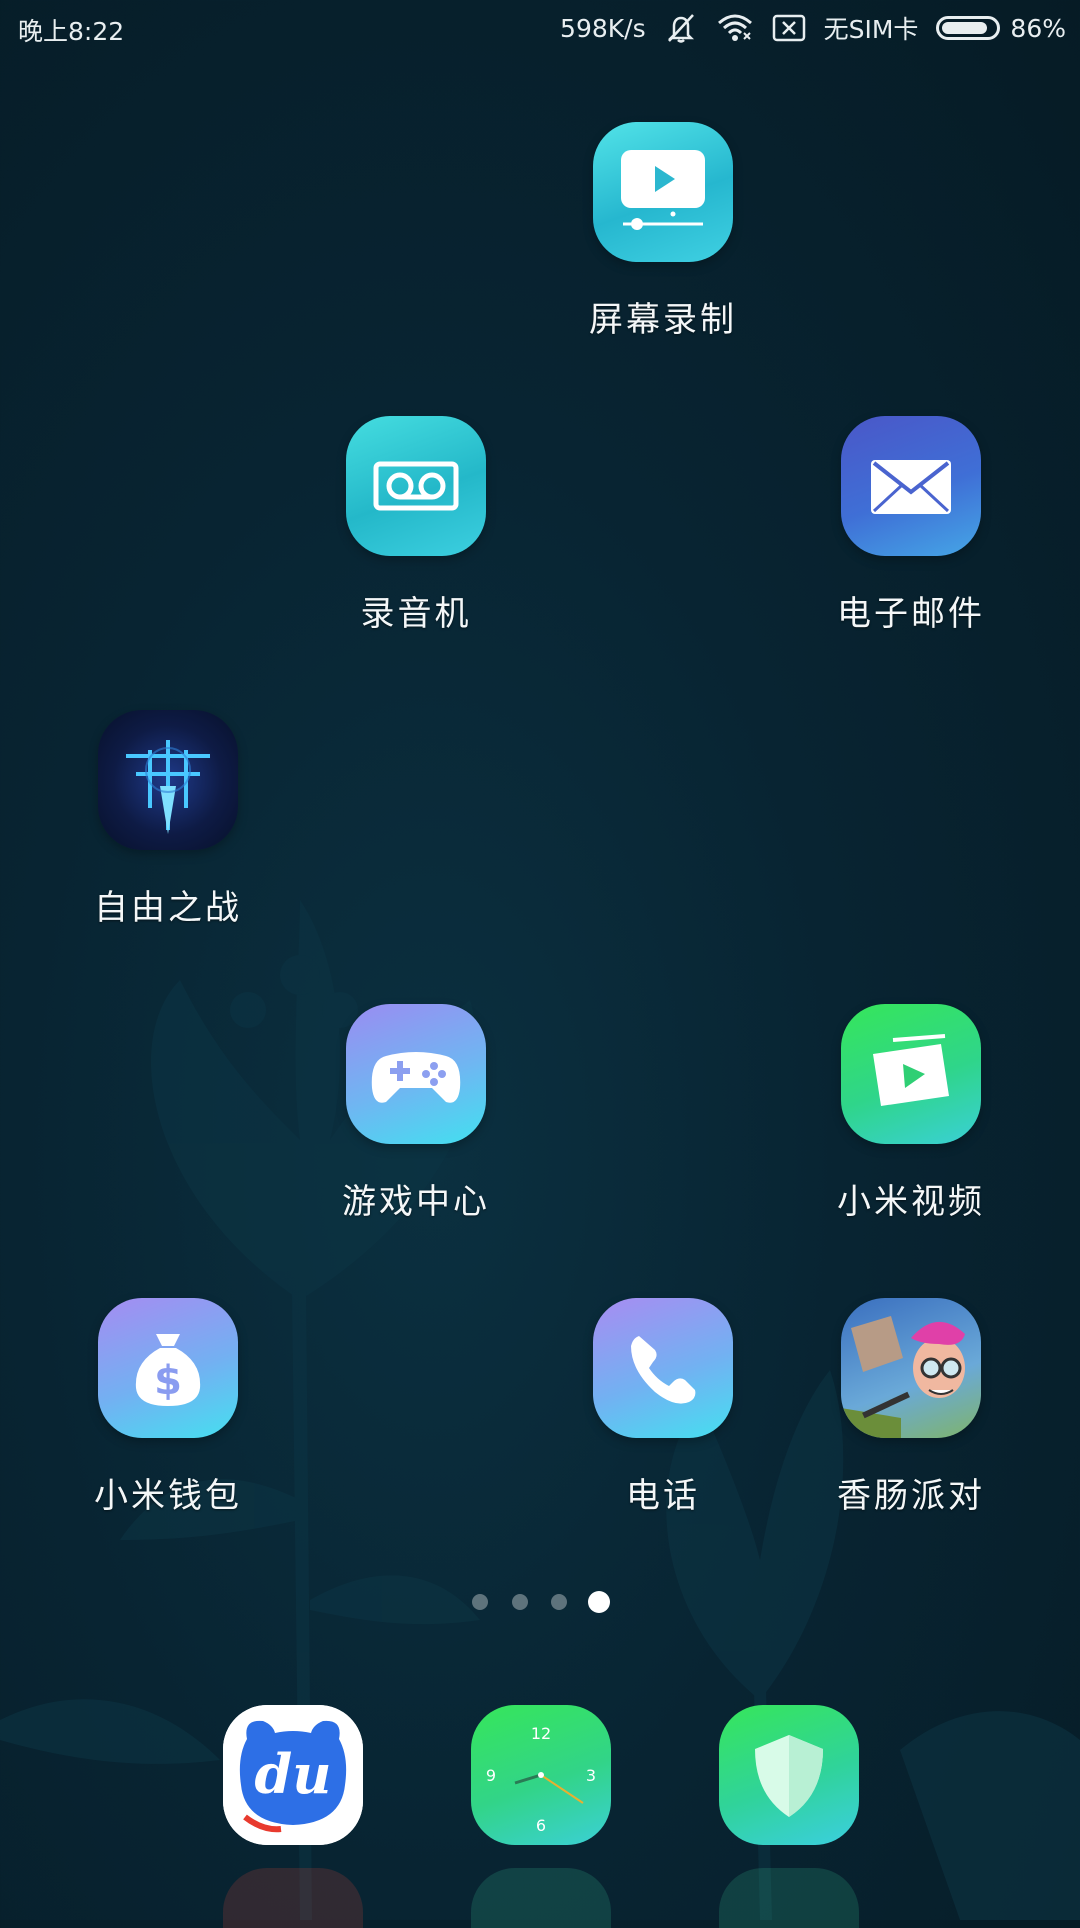 The image size is (1080, 1928). Describe the element at coordinates (541, 1779) in the screenshot. I see `clock-icon: 12 3 6 9` at that location.